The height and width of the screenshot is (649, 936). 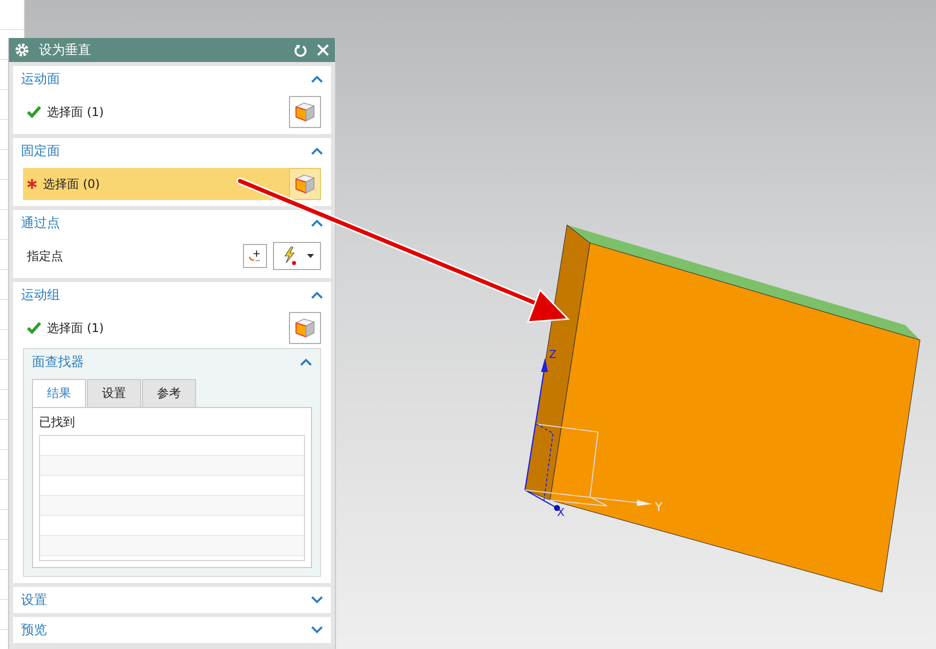 What do you see at coordinates (553, 354) in the screenshot?
I see `axis-label: Z` at bounding box center [553, 354].